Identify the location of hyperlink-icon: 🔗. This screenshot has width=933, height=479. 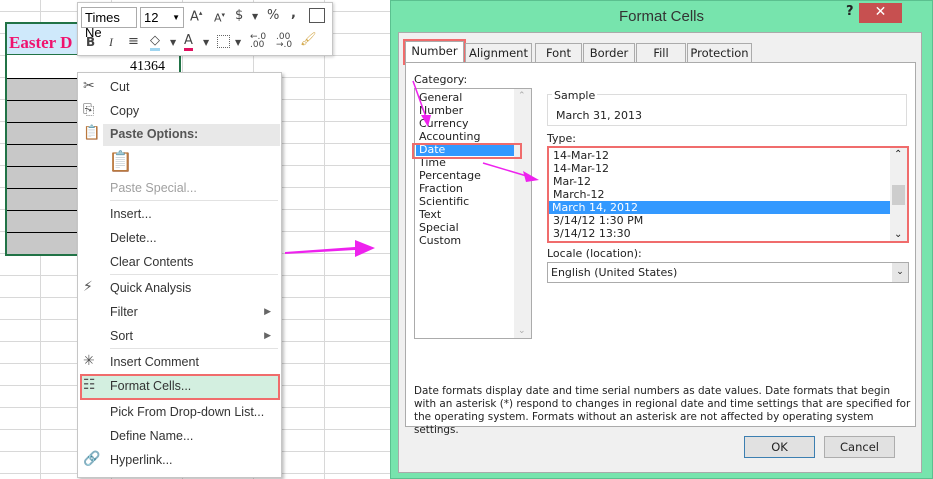
(92, 459).